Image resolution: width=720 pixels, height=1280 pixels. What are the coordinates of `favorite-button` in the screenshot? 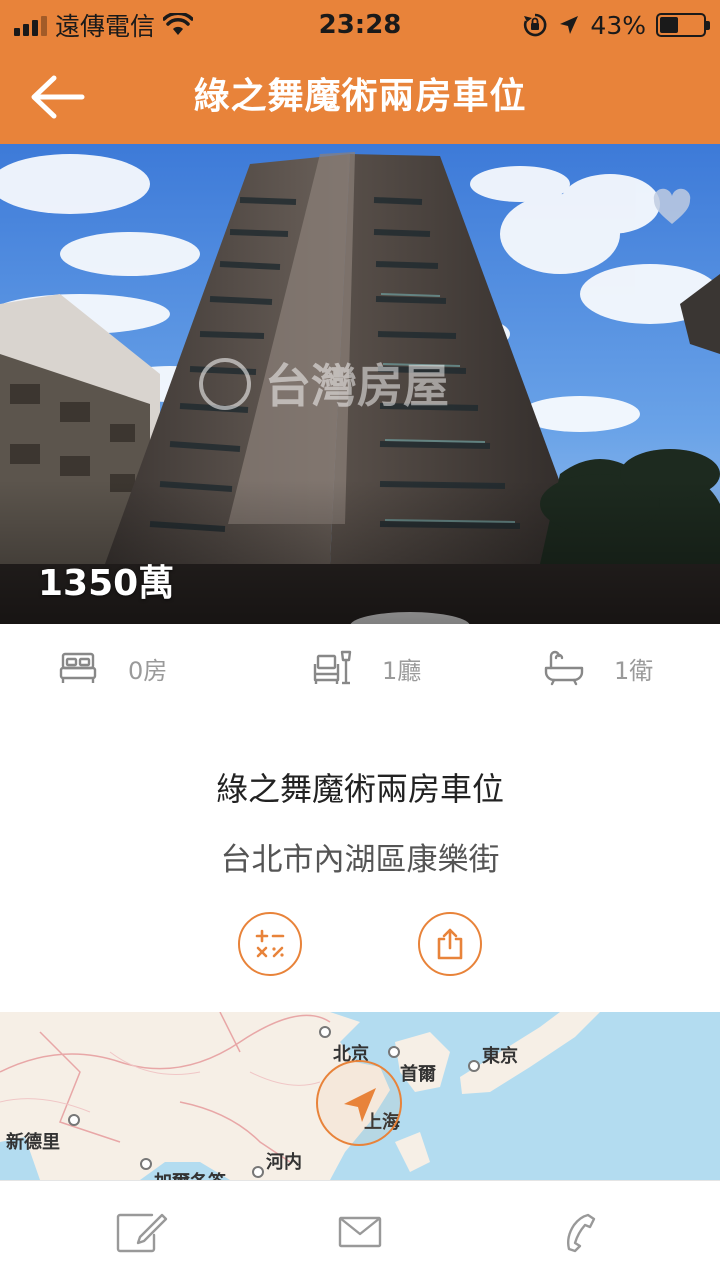 It's located at (672, 207).